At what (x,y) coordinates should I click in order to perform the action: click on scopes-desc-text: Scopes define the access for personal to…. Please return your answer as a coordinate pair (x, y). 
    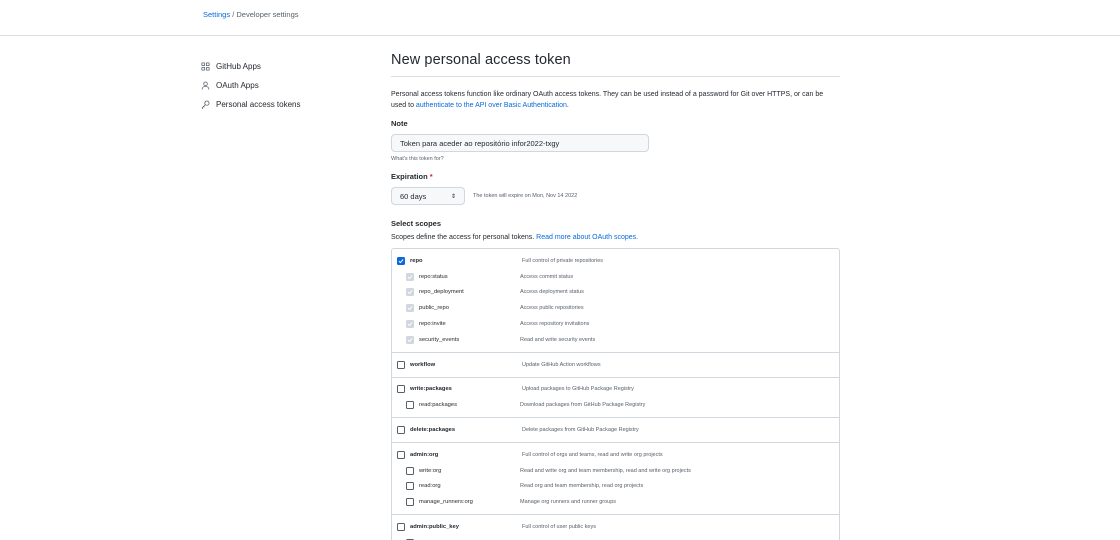
    Looking at the image, I should click on (464, 237).